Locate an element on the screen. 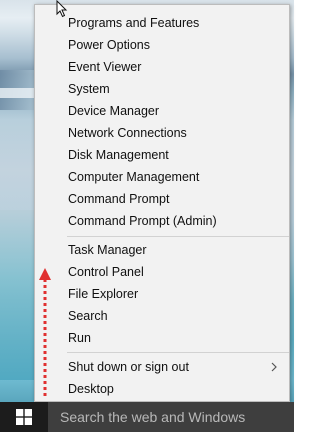 The width and height of the screenshot is (320, 432). menu-item-shut-down-or-sign-out: Shut down or sign out is located at coordinates (162, 367).